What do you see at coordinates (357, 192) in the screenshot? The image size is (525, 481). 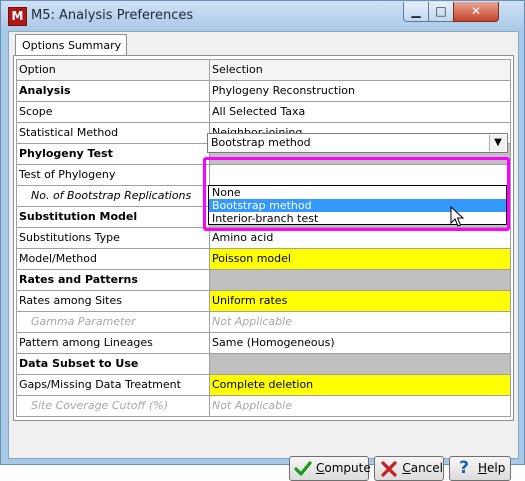 I see `option-none: None` at bounding box center [357, 192].